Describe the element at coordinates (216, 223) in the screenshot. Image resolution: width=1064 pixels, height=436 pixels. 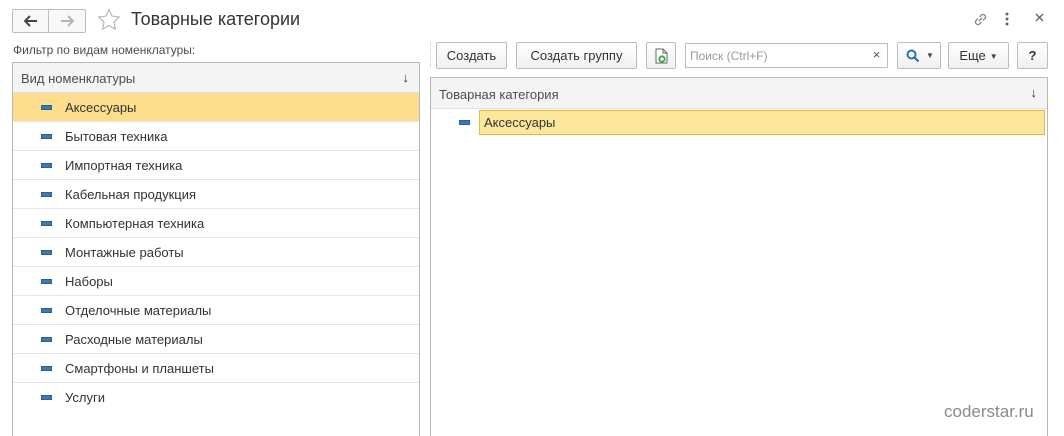
I see `table-row: Компьютерная техника` at that location.